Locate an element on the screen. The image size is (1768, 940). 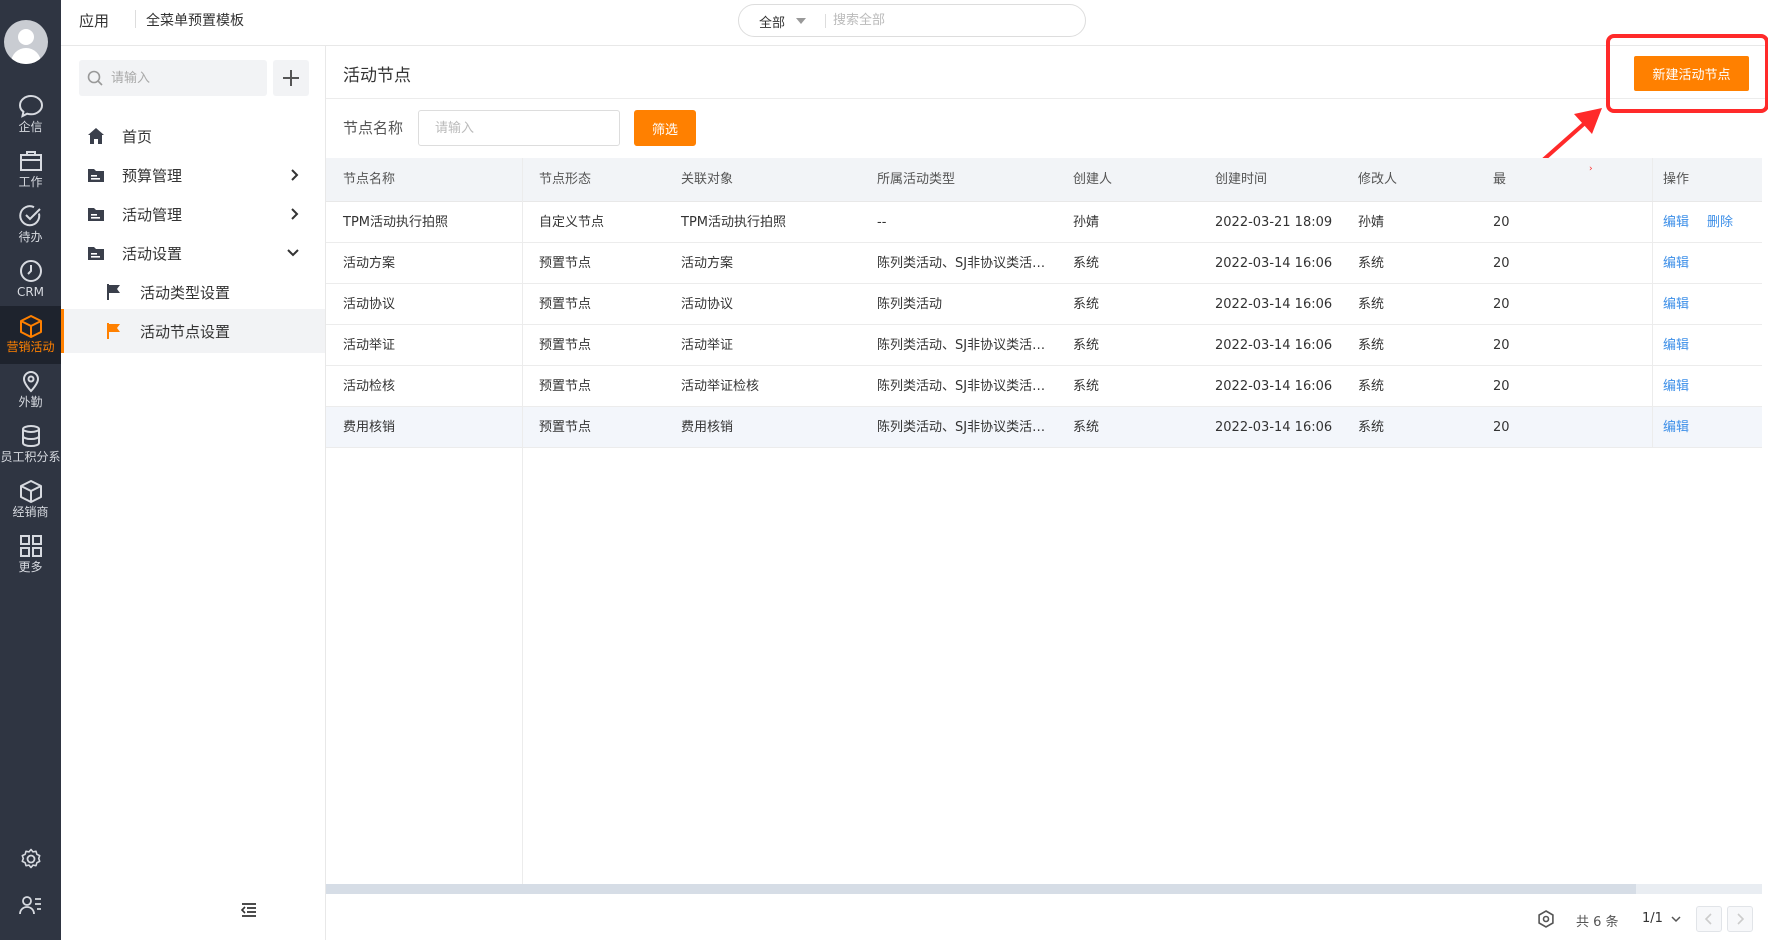
node-name-filter-input is located at coordinates (519, 128).